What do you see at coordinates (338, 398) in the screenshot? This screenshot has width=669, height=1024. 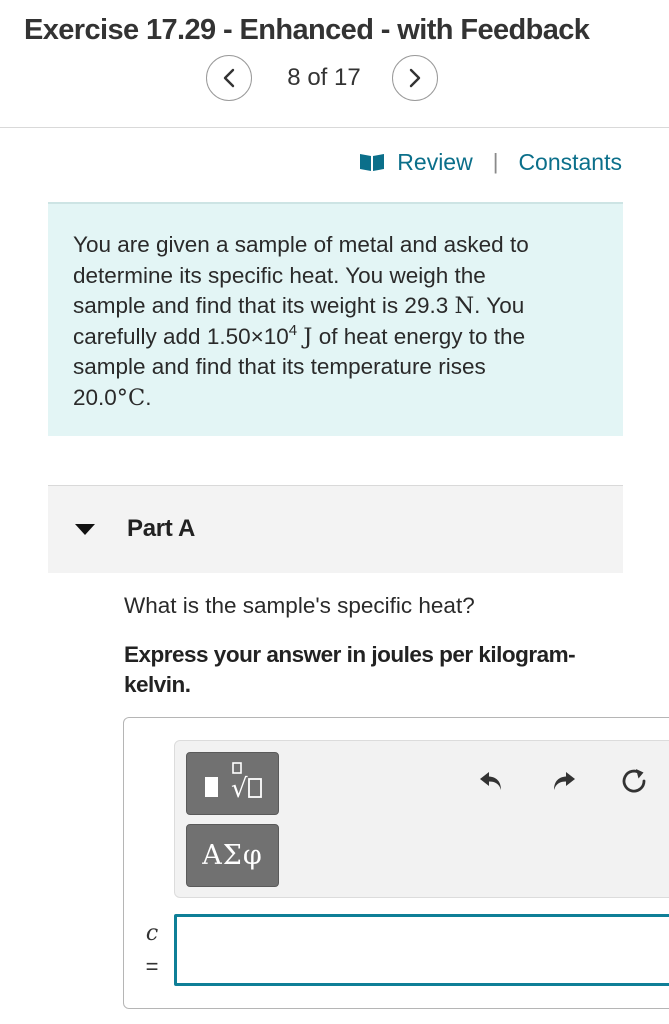 I see `problem-line: 20.0°C.` at bounding box center [338, 398].